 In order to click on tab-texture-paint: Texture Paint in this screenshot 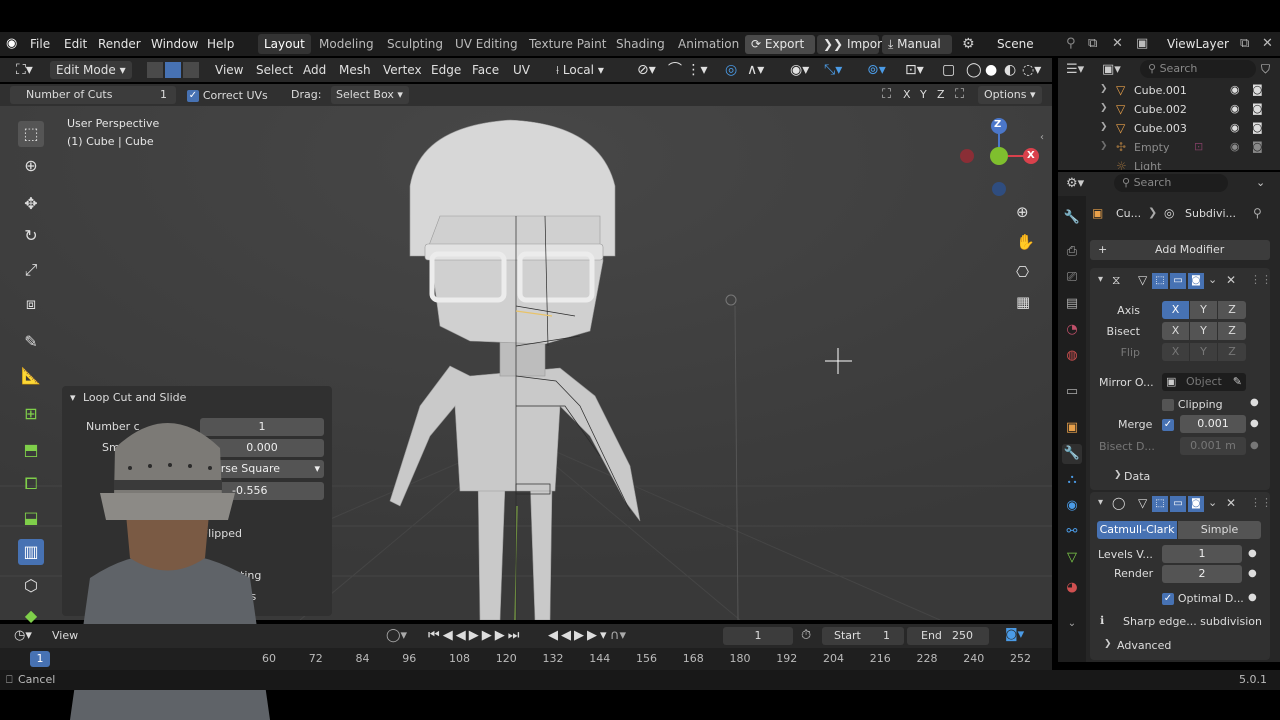, I will do `click(567, 44)`.